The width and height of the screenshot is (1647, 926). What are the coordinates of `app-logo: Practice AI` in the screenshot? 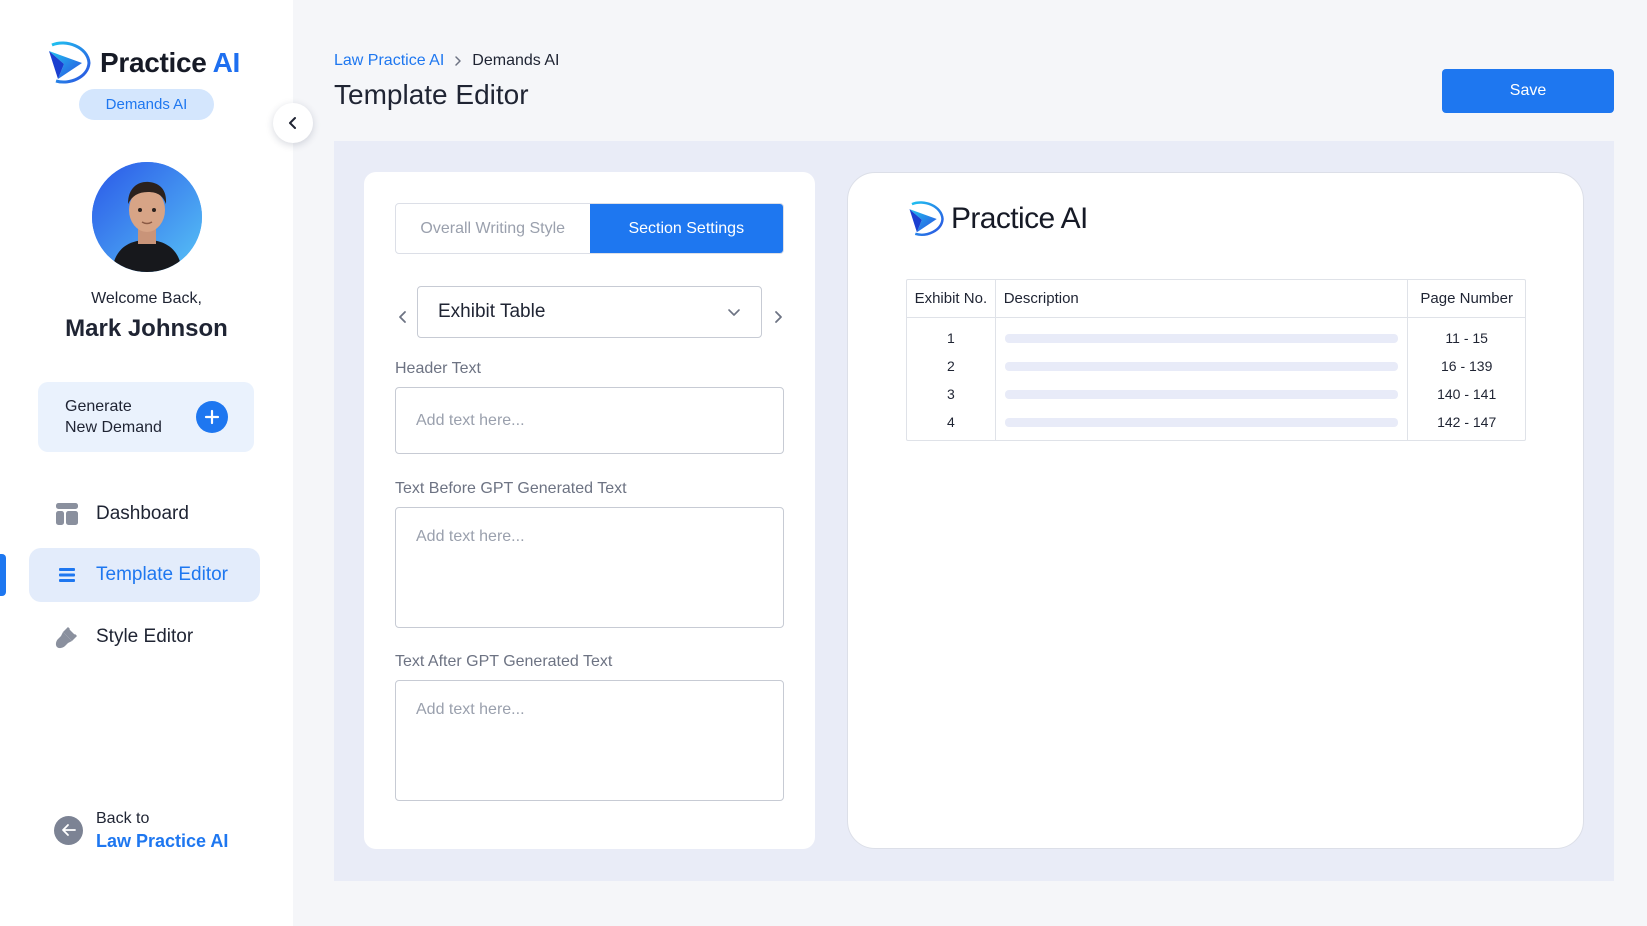 It's located at (143, 63).